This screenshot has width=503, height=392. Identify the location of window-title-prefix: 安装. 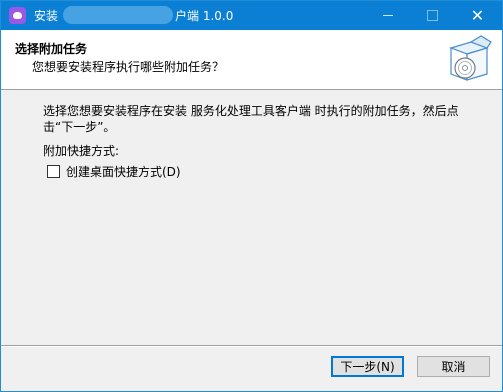
(46, 16).